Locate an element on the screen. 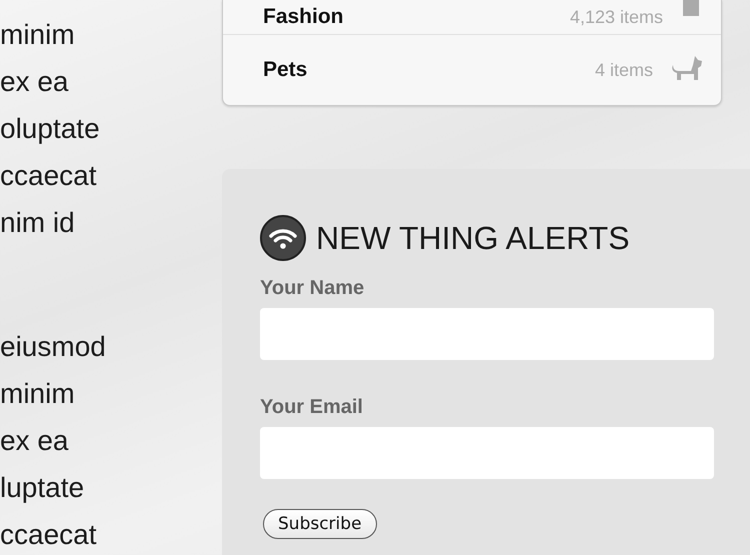  category-name: Fashion is located at coordinates (416, 17).